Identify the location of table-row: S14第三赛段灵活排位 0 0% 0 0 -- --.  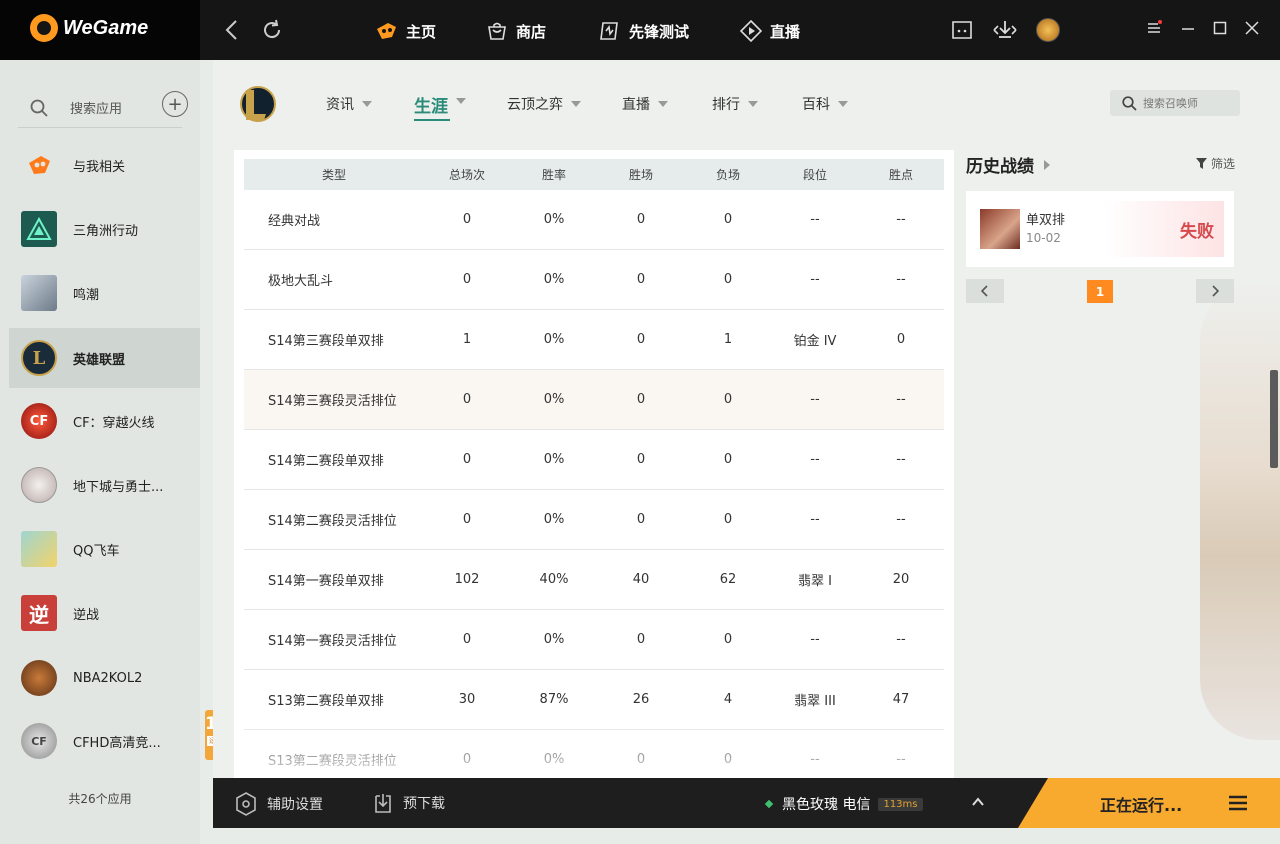
(594, 400).